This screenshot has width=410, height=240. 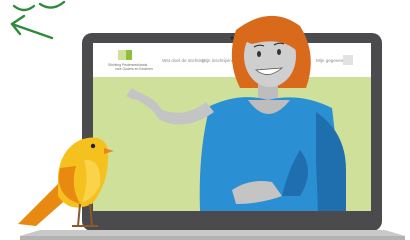 I want to click on logo-line2: voor Ouders en Kinderen, so click(x=134, y=69).